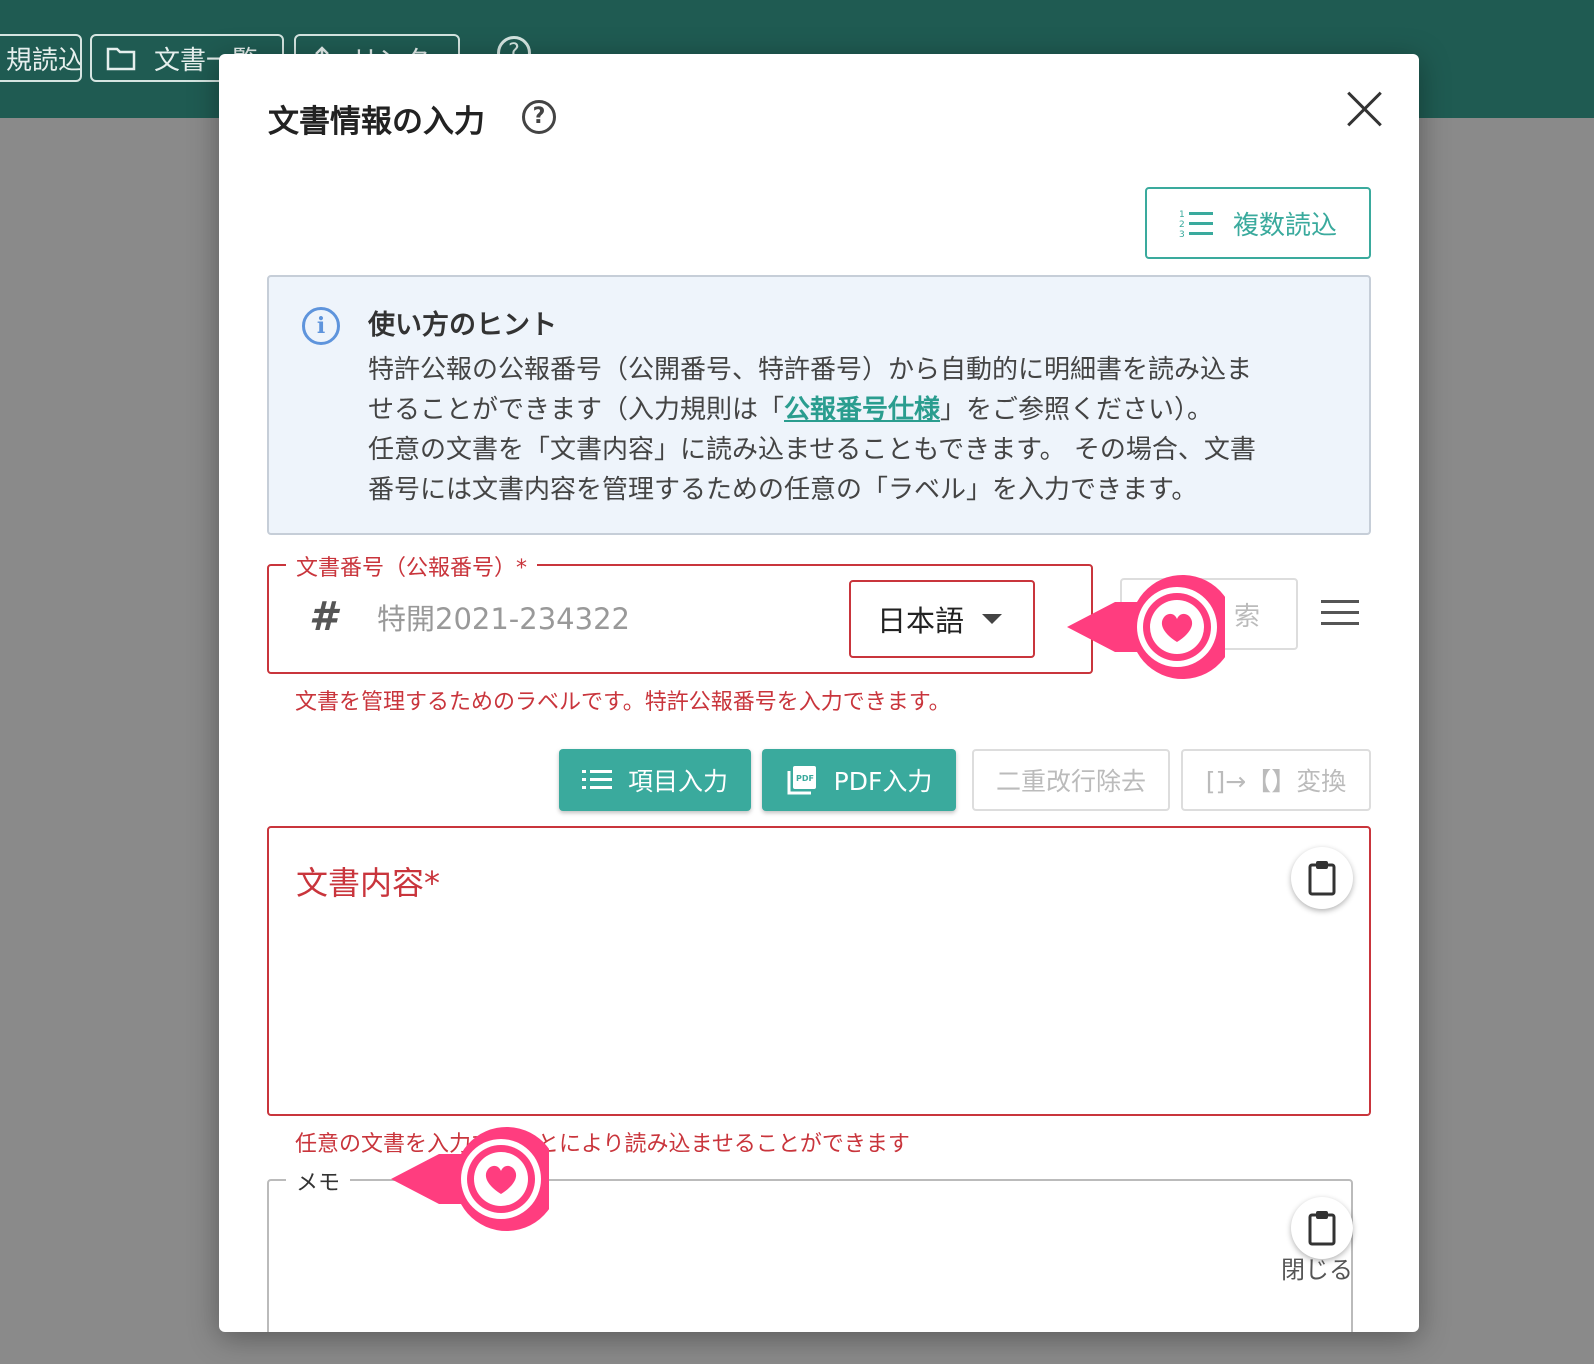 The width and height of the screenshot is (1594, 1364). What do you see at coordinates (462, 325) in the screenshot?
I see `hint-title: 使い方のヒント` at bounding box center [462, 325].